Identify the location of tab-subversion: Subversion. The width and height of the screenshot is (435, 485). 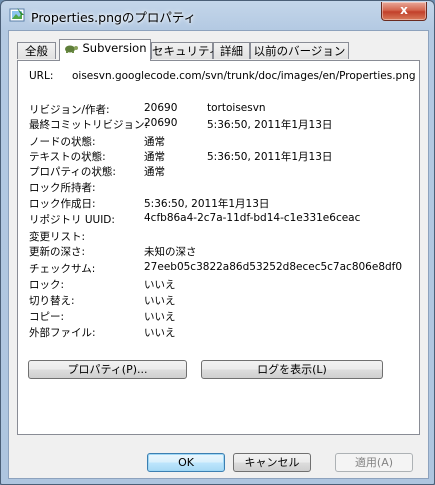
(105, 50).